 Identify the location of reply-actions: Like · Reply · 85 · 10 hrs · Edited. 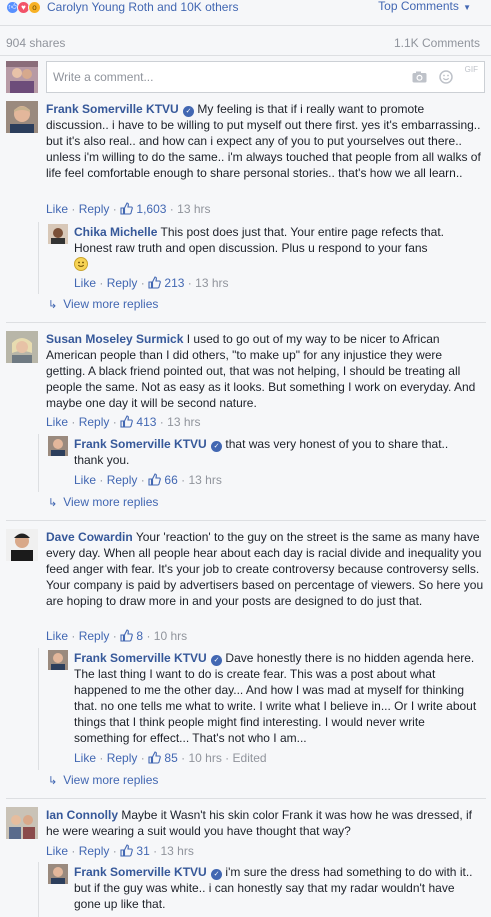
(170, 759).